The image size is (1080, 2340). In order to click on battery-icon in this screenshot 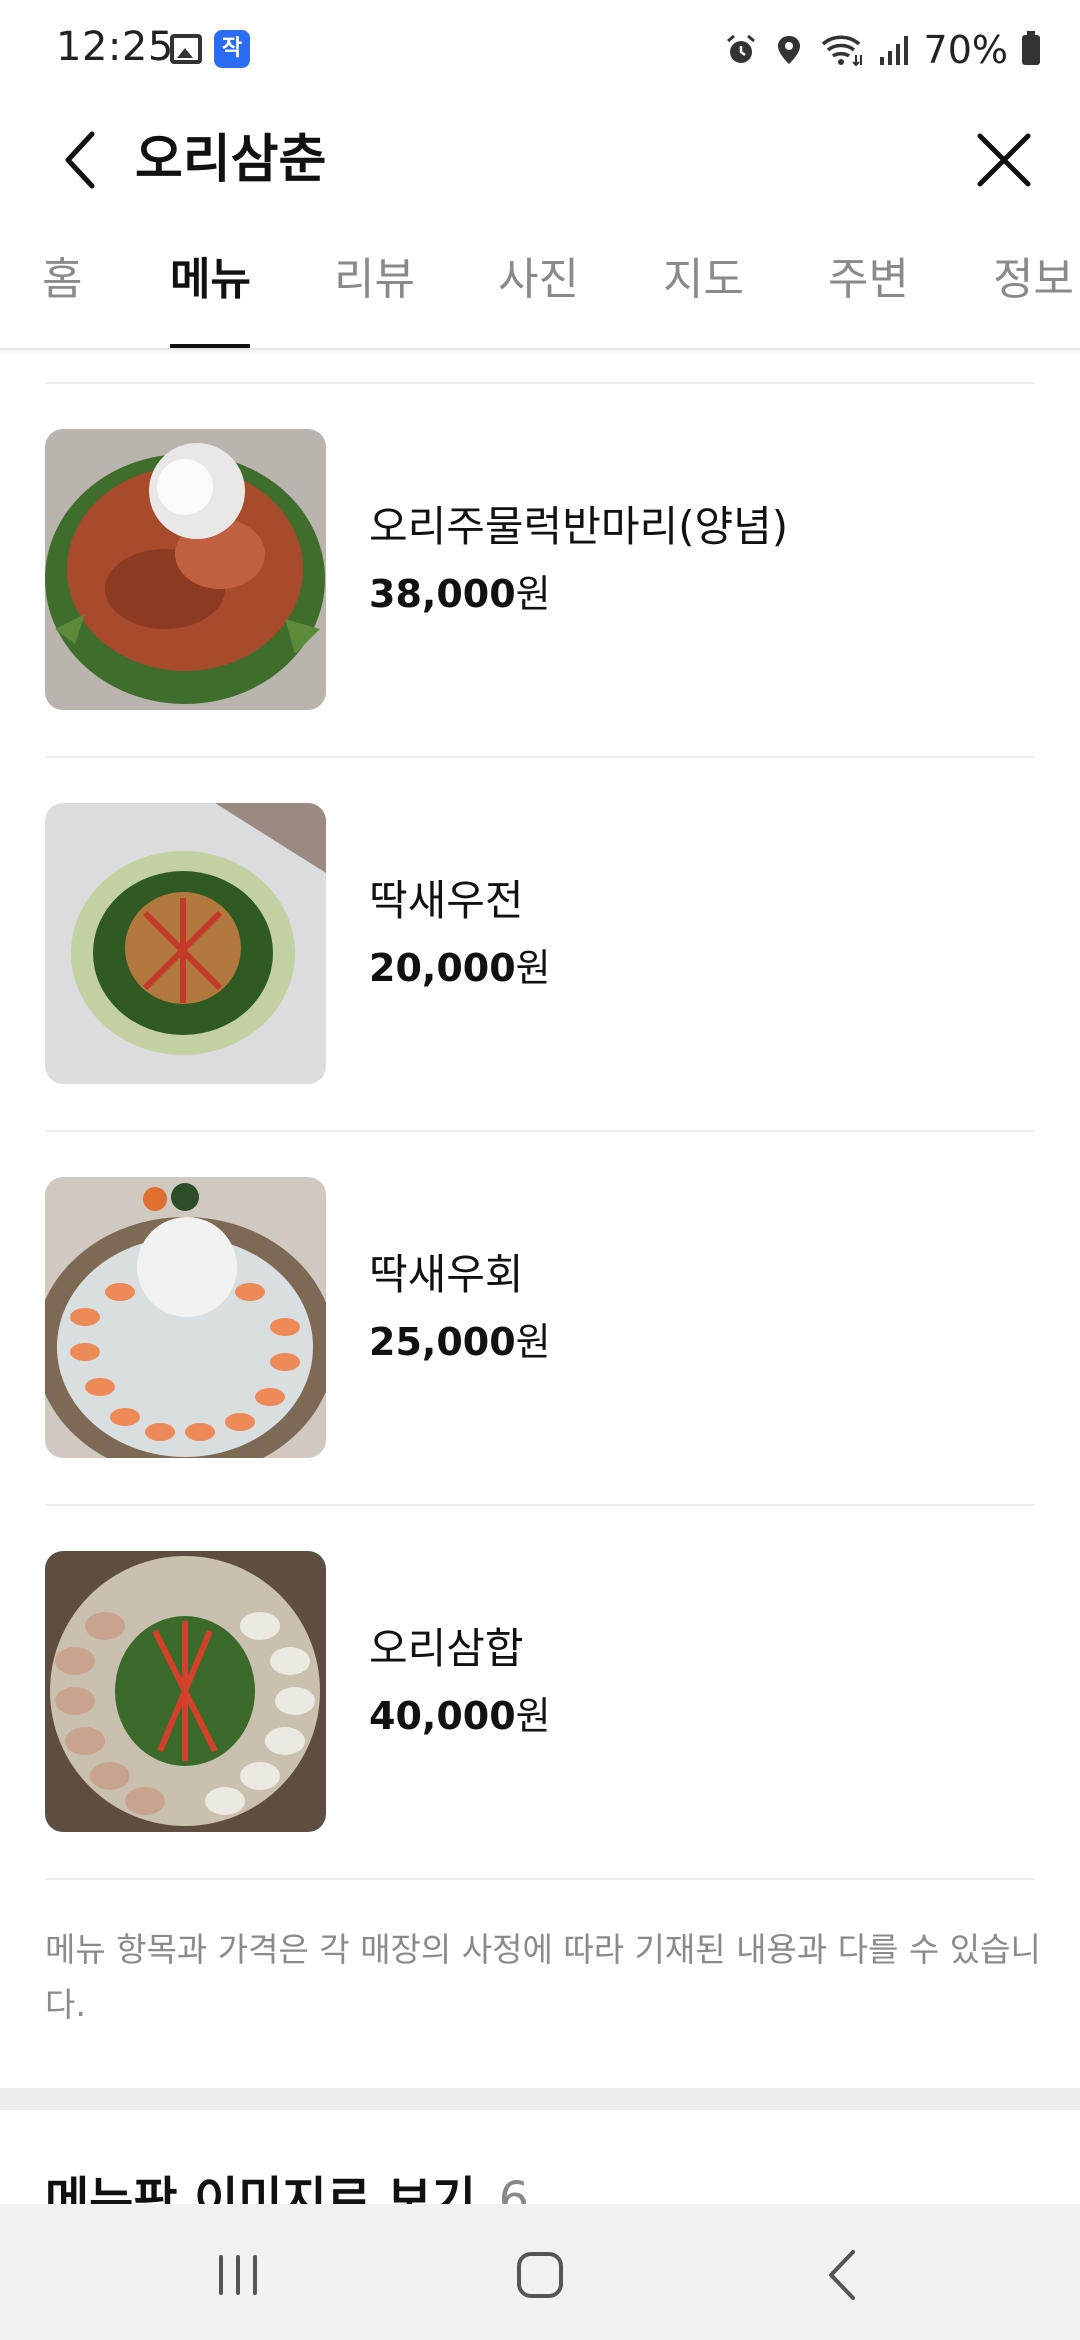, I will do `click(1031, 48)`.